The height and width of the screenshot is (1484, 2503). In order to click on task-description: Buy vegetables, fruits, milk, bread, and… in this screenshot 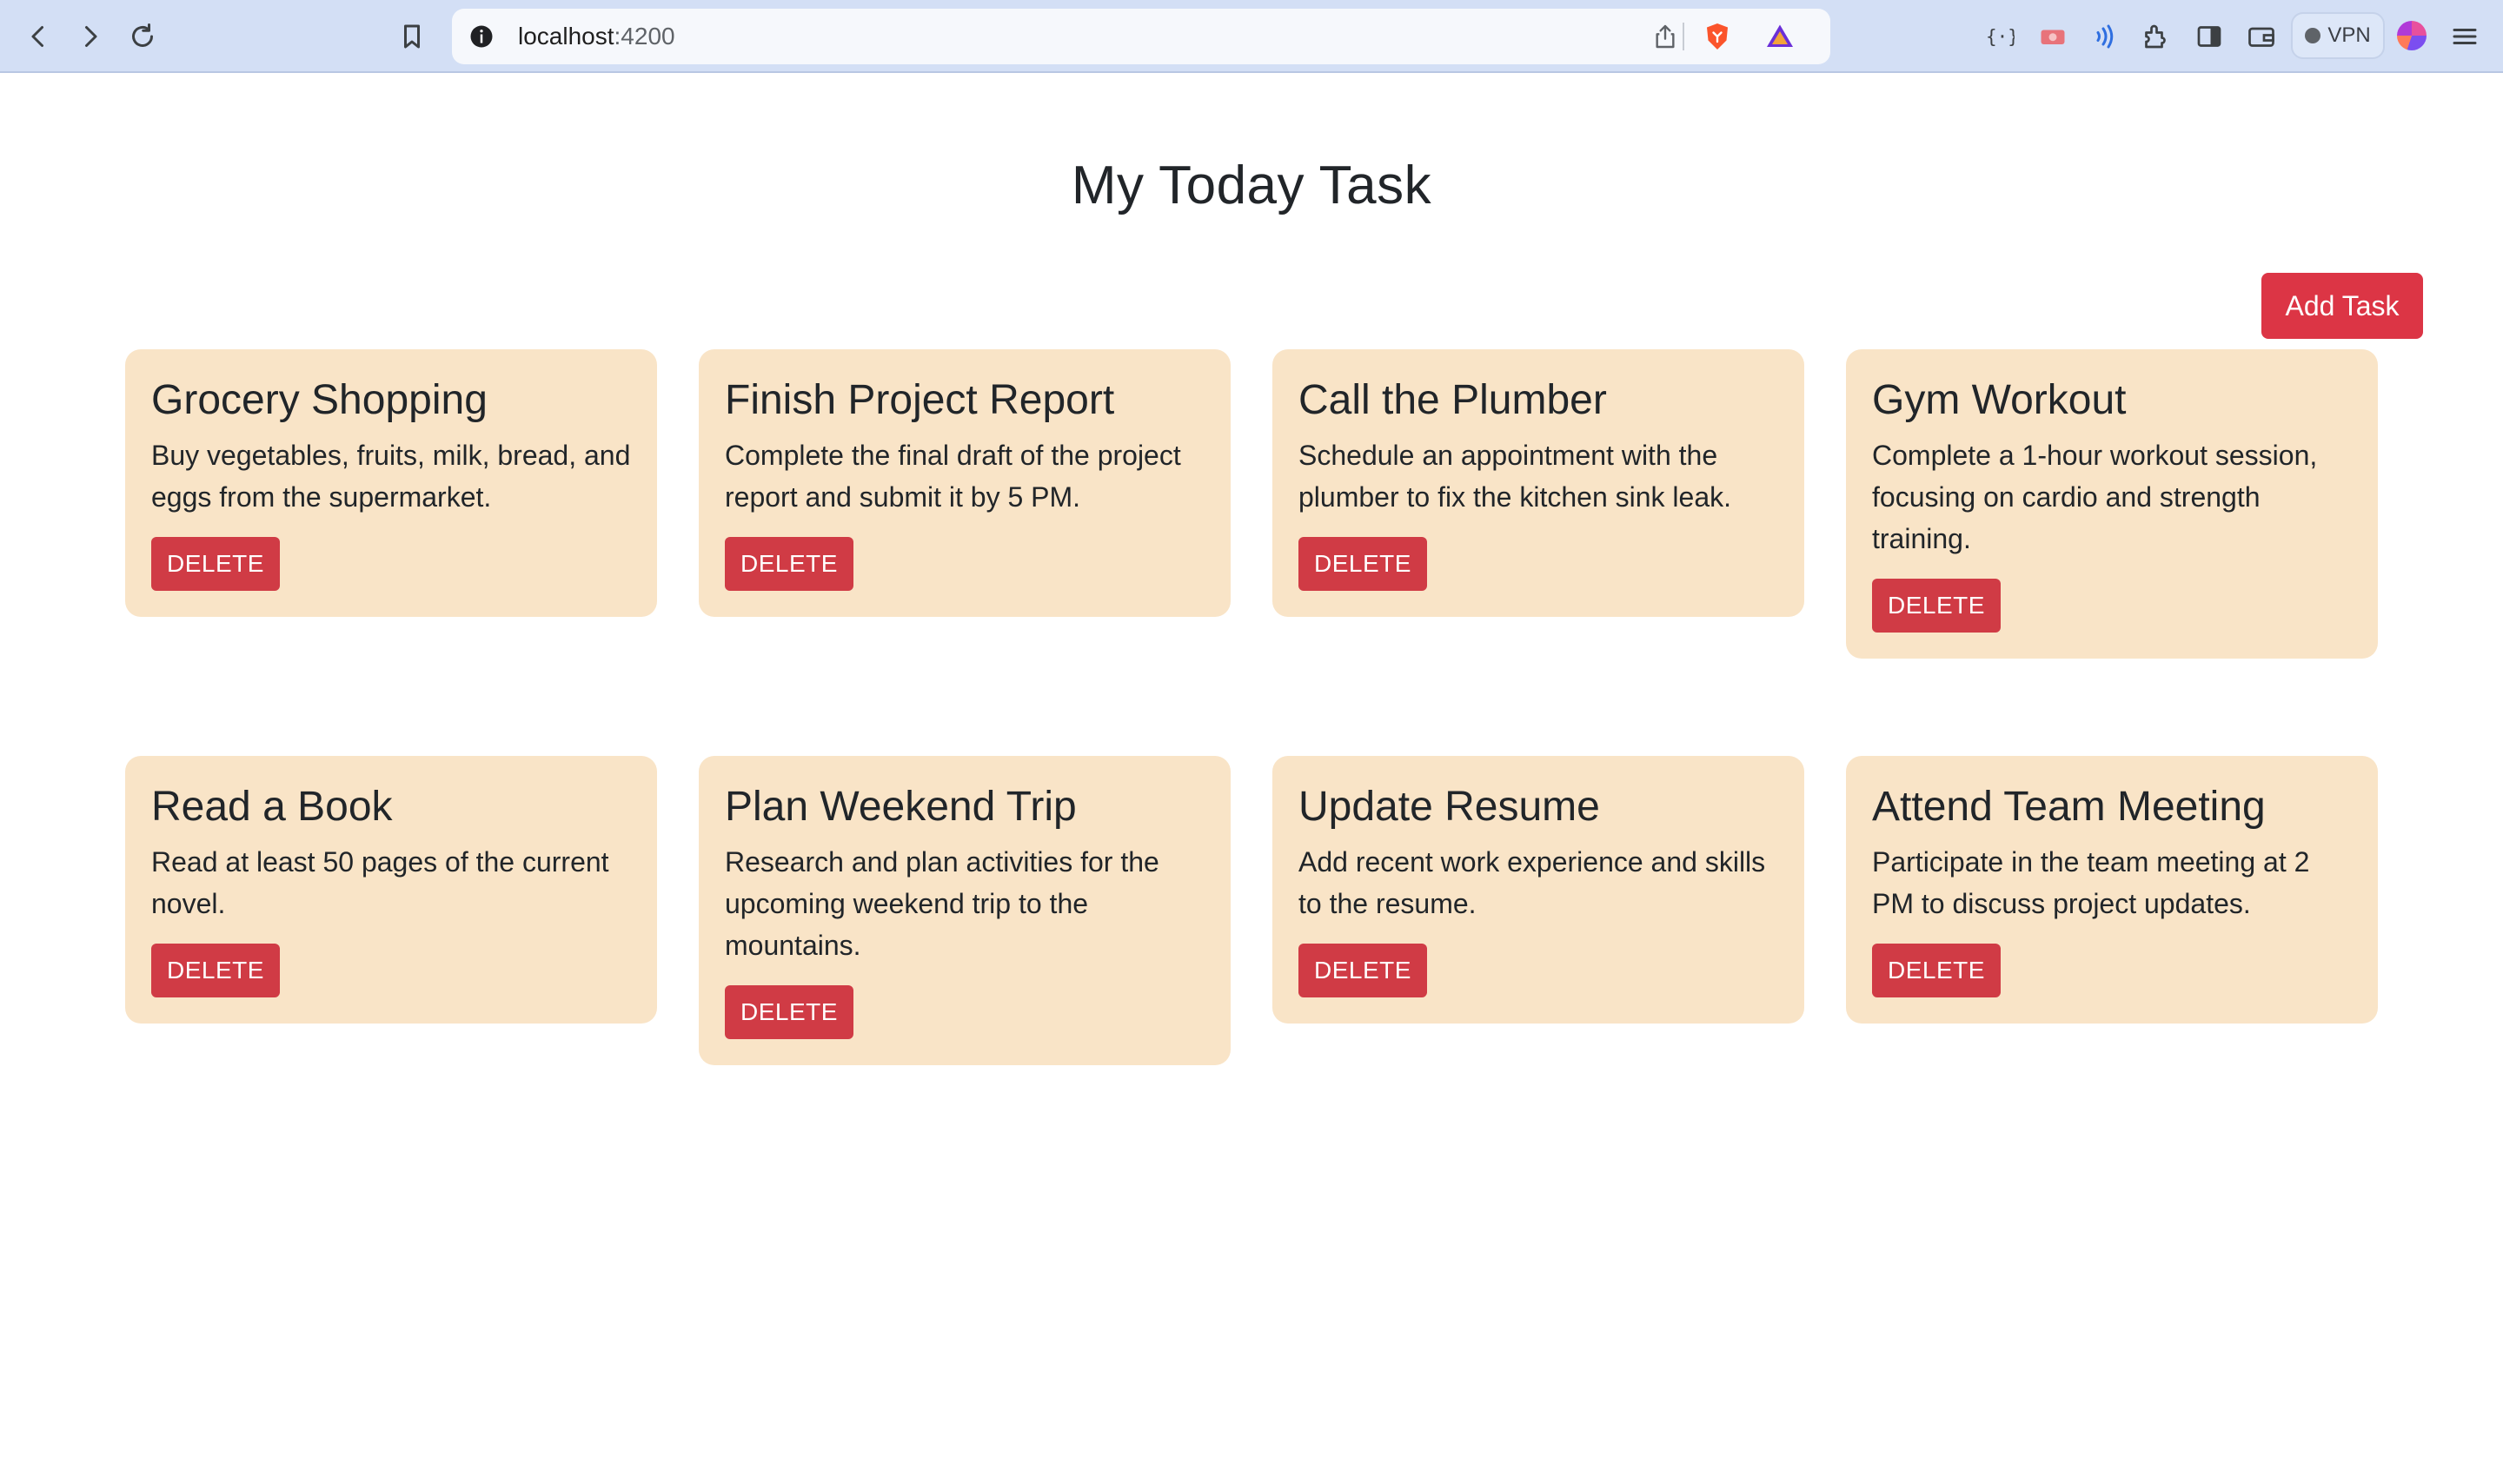, I will do `click(391, 476)`.